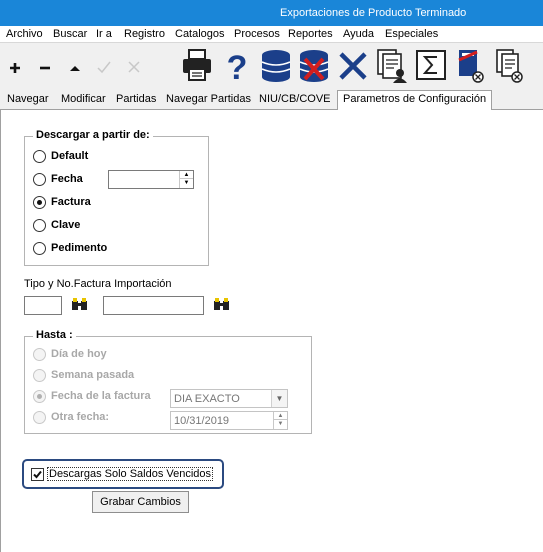 The image size is (543, 552). I want to click on menu-ir-a: Ir a, so click(104, 34).